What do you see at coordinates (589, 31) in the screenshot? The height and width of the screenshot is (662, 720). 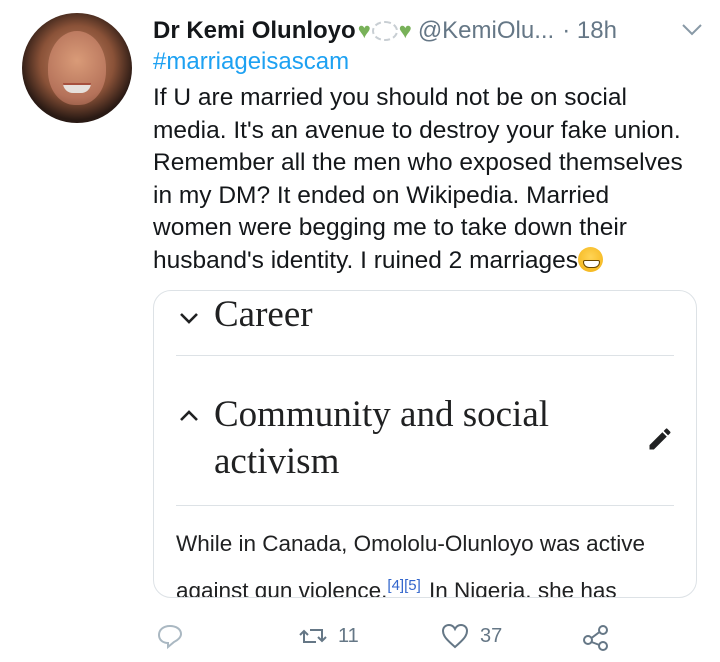 I see `tweet-timestamp: · 18h` at bounding box center [589, 31].